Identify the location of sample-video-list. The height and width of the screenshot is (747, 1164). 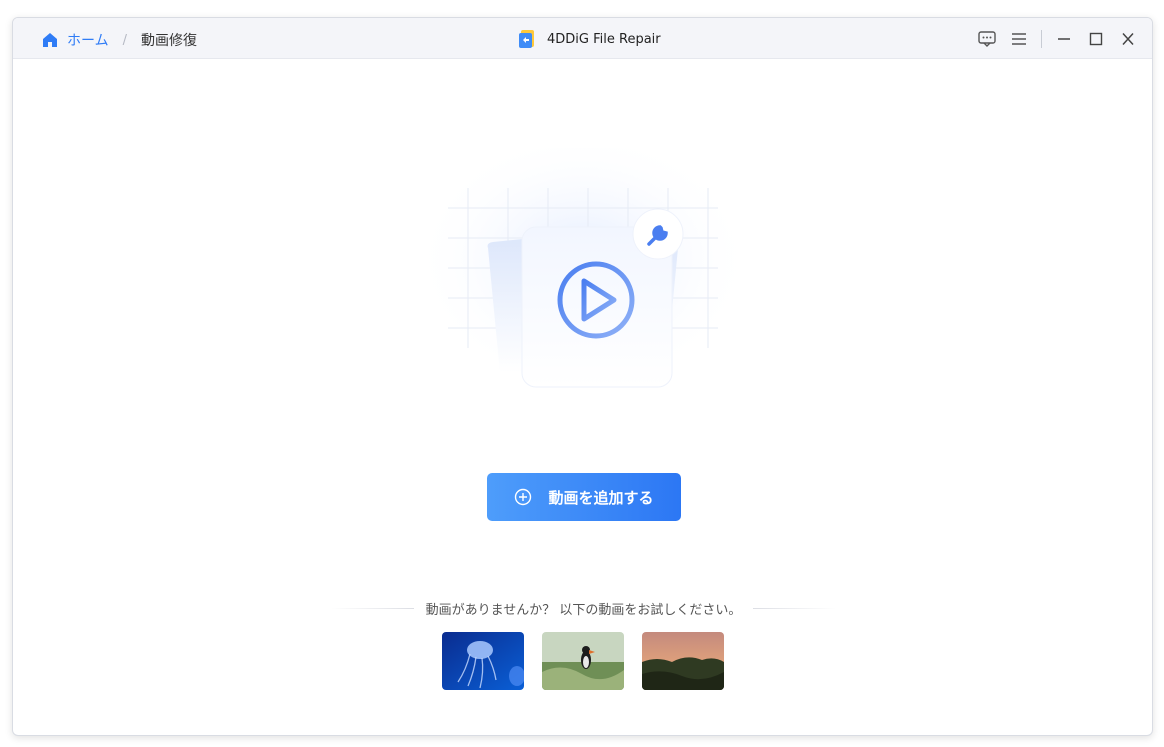
(583, 661).